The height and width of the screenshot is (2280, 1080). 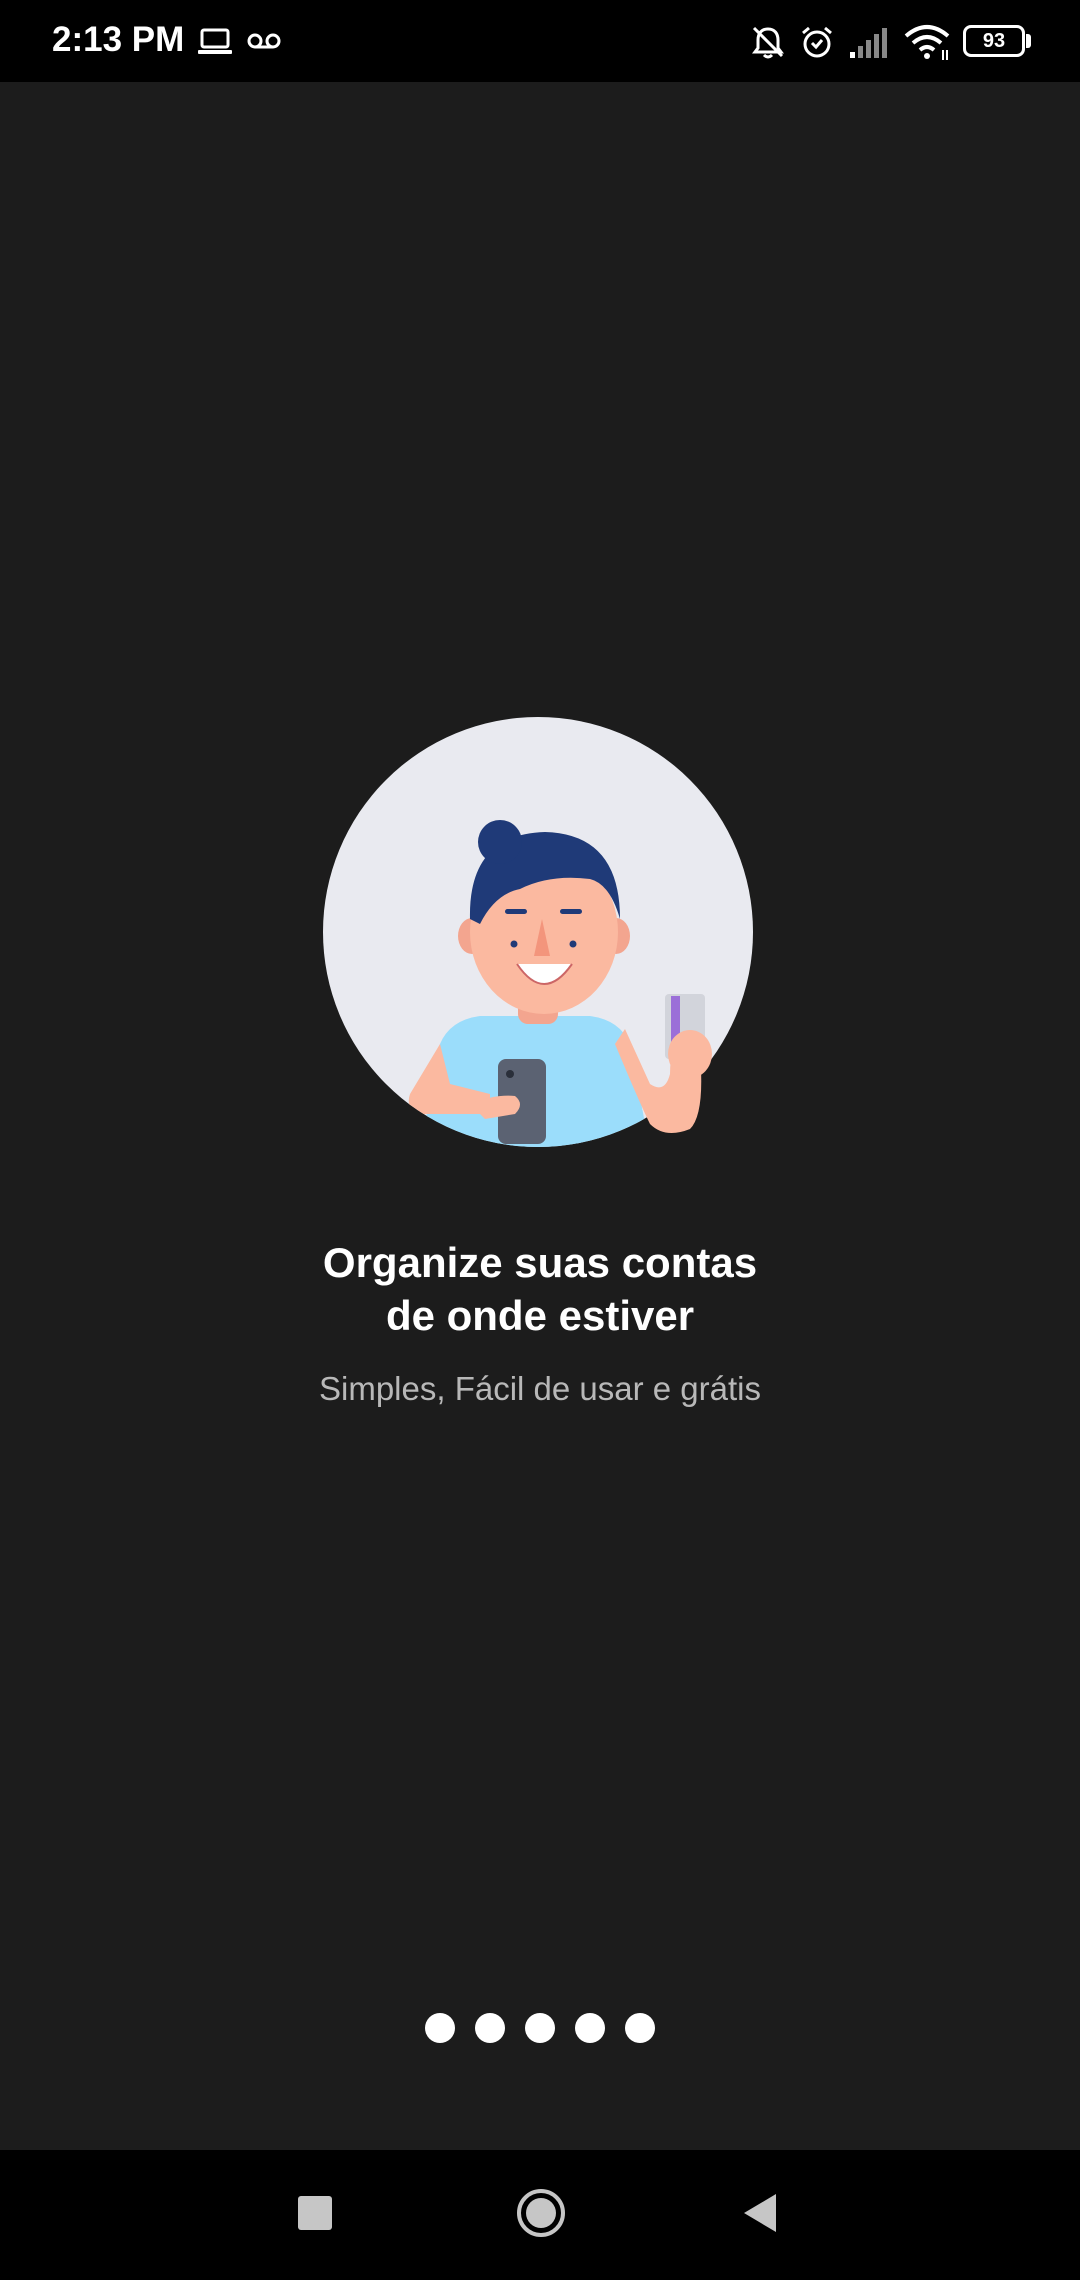 What do you see at coordinates (118, 39) in the screenshot?
I see `status-time: 2:13 PM` at bounding box center [118, 39].